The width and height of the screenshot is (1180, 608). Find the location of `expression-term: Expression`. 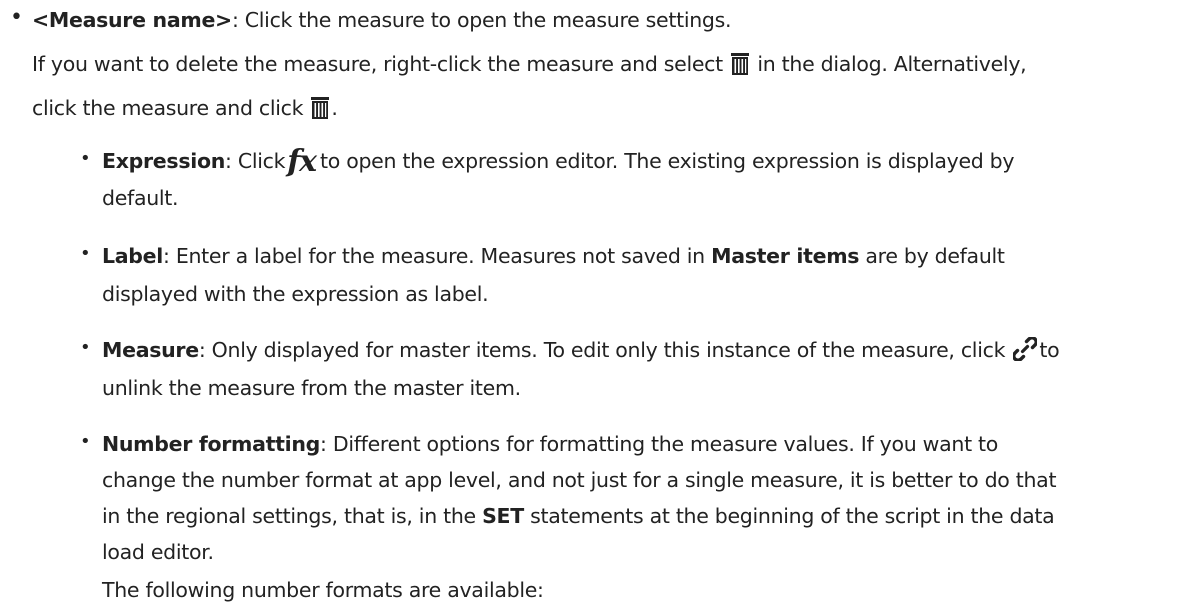

expression-term: Expression is located at coordinates (164, 161).